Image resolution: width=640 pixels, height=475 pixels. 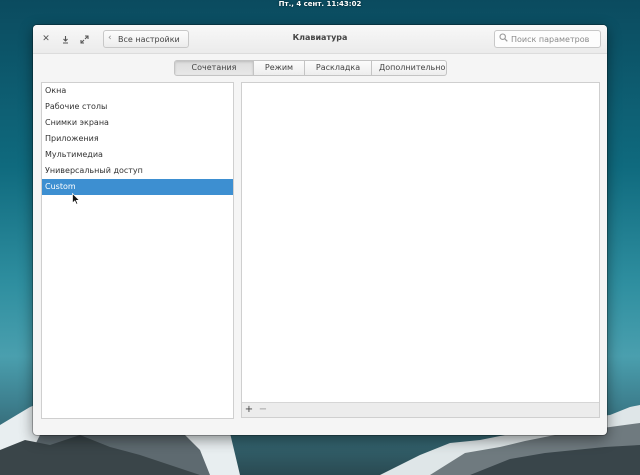 What do you see at coordinates (137, 123) in the screenshot?
I see `list-item-screenshots: Снимки экрана` at bounding box center [137, 123].